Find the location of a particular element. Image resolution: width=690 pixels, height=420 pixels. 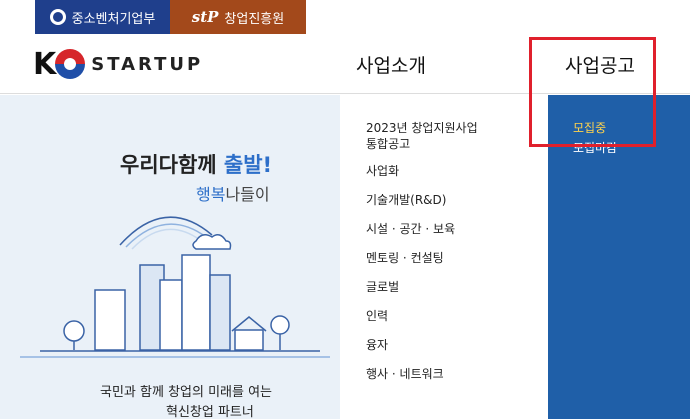

hero-subline: 행복나들이 is located at coordinates (233, 193).